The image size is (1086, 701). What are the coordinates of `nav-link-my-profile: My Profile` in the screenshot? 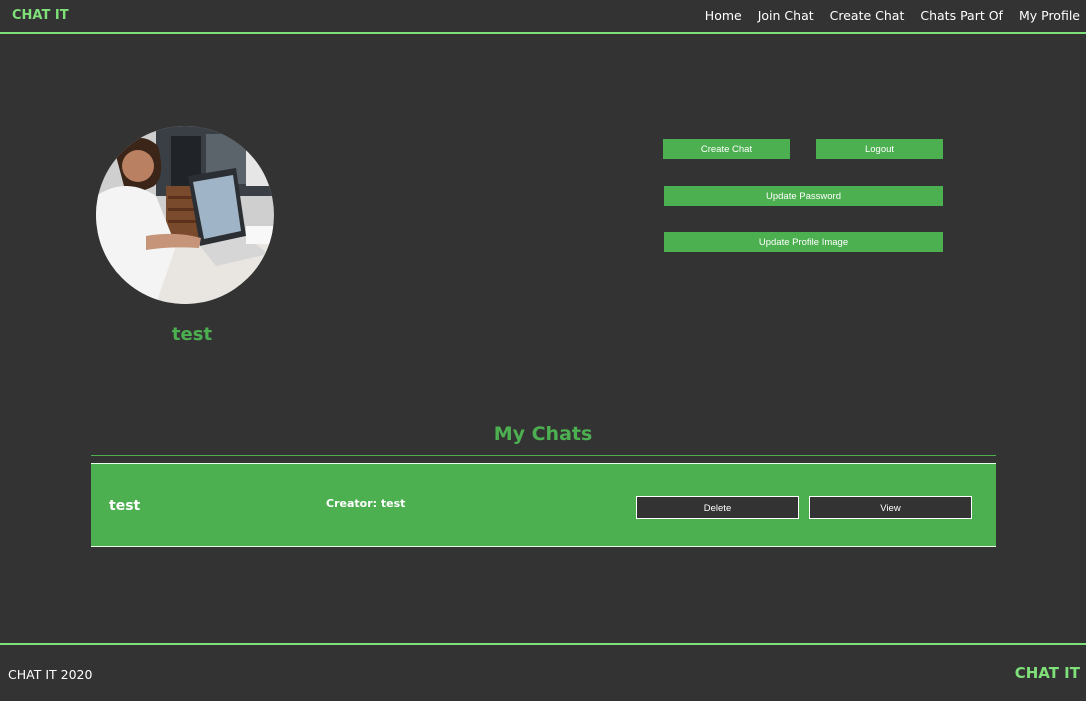 It's located at (1049, 15).